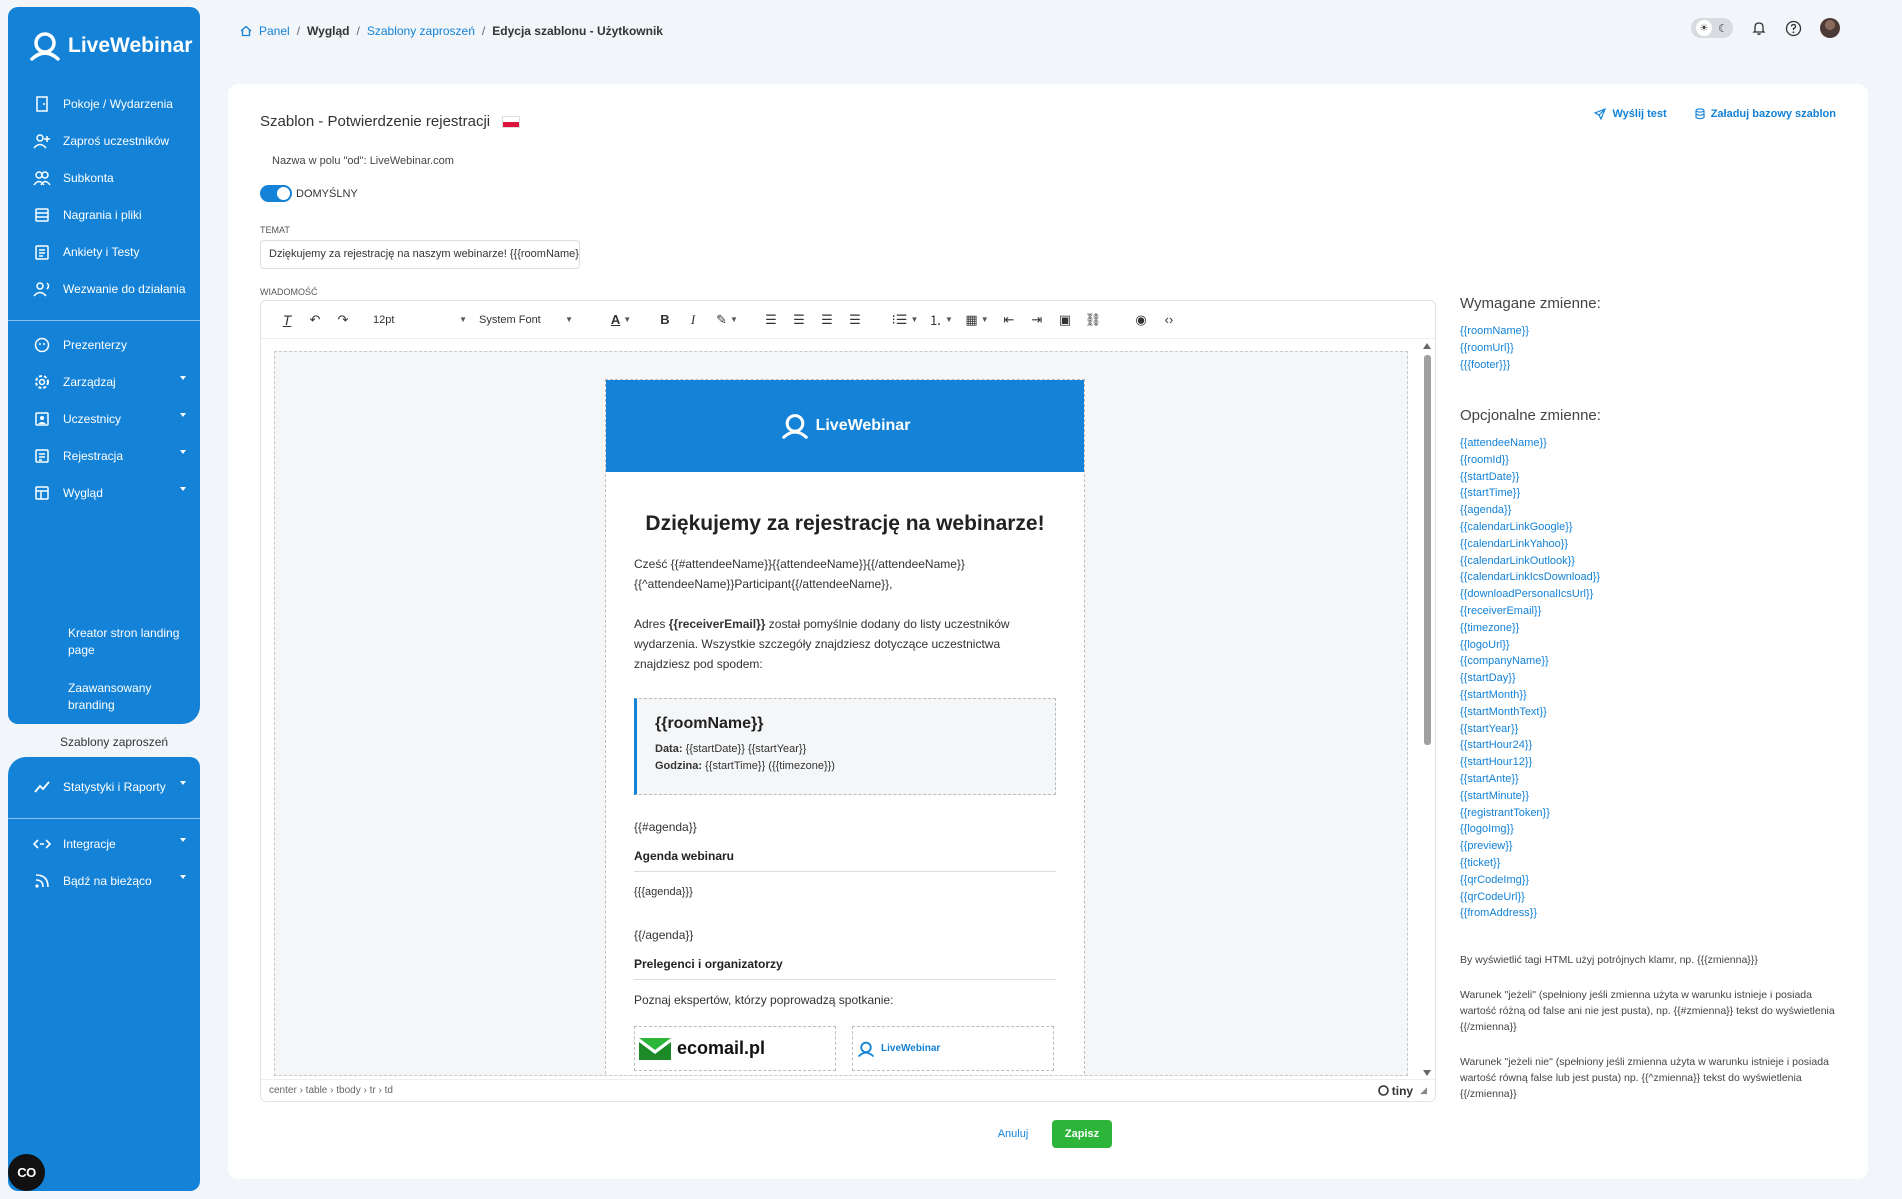 This screenshot has height=1199, width=1902. Describe the element at coordinates (1630, 114) in the screenshot. I see `send-test-button: Wyślij test` at that location.